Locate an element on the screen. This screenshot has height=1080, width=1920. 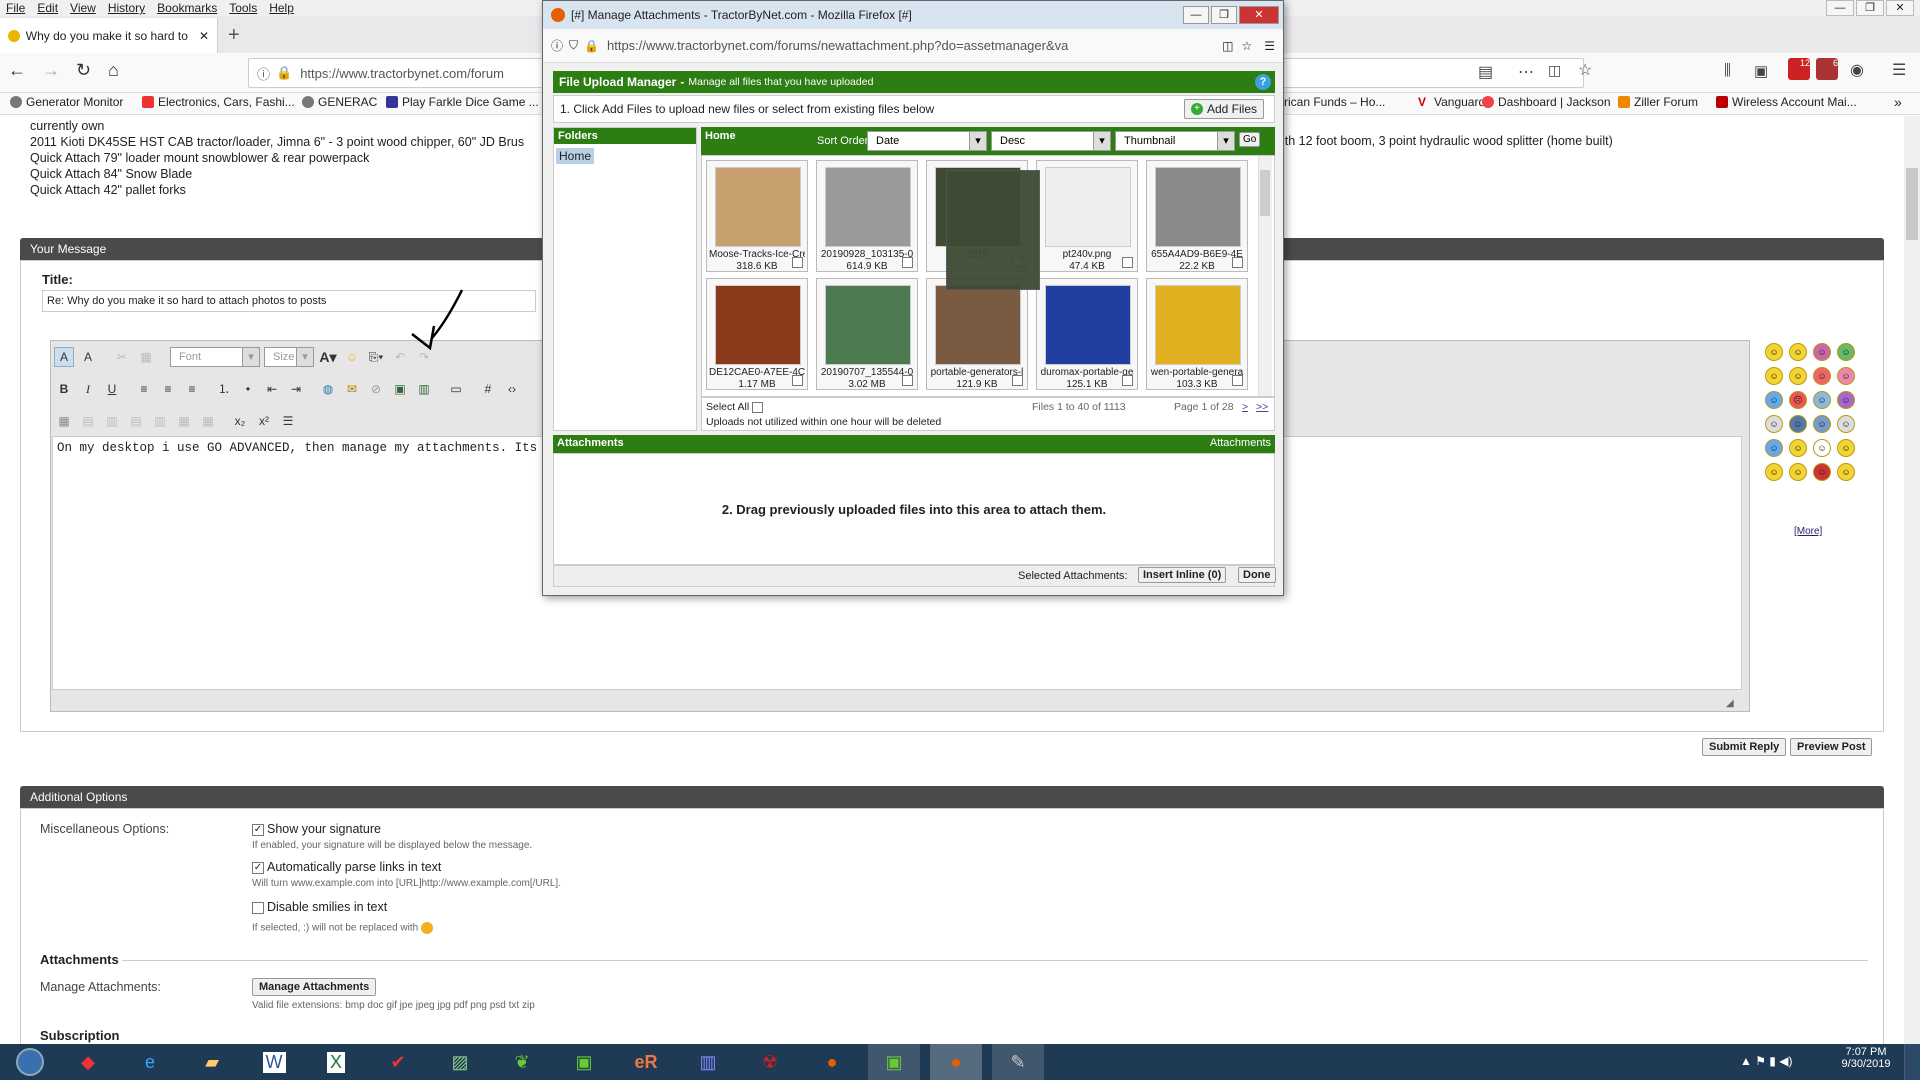
paint-app-icon: ✎ is located at coordinates (1018, 1062).